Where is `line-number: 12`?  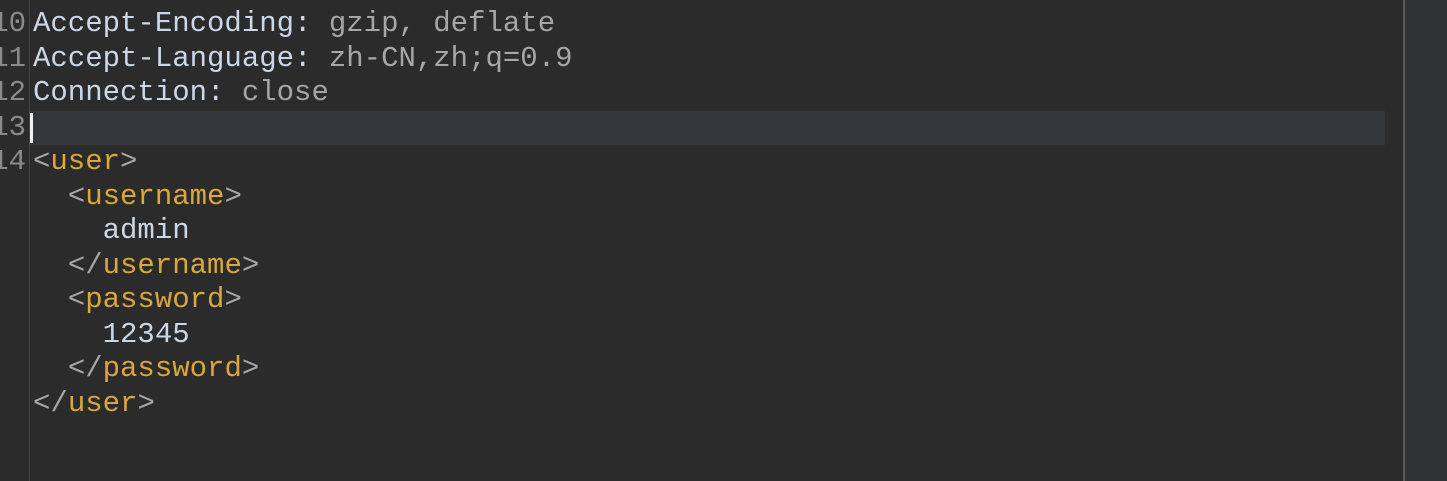
line-number: 12 is located at coordinates (13, 92).